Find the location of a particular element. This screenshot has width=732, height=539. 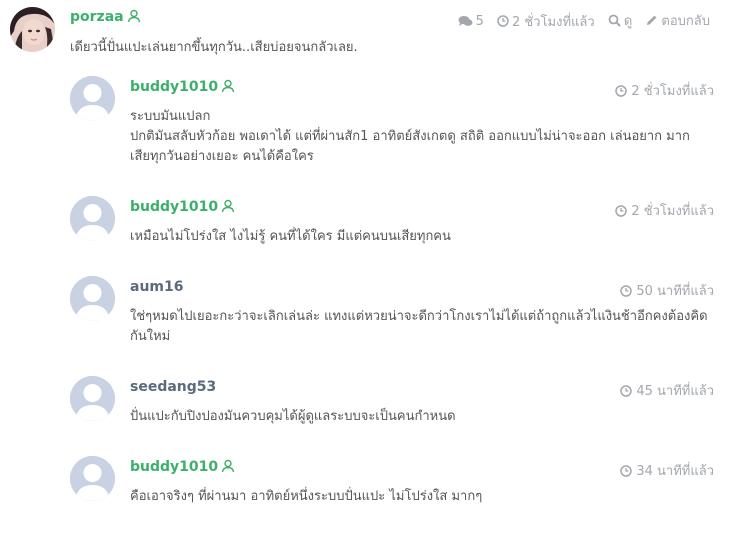

reply-link: ตอบกลับ is located at coordinates (677, 20).